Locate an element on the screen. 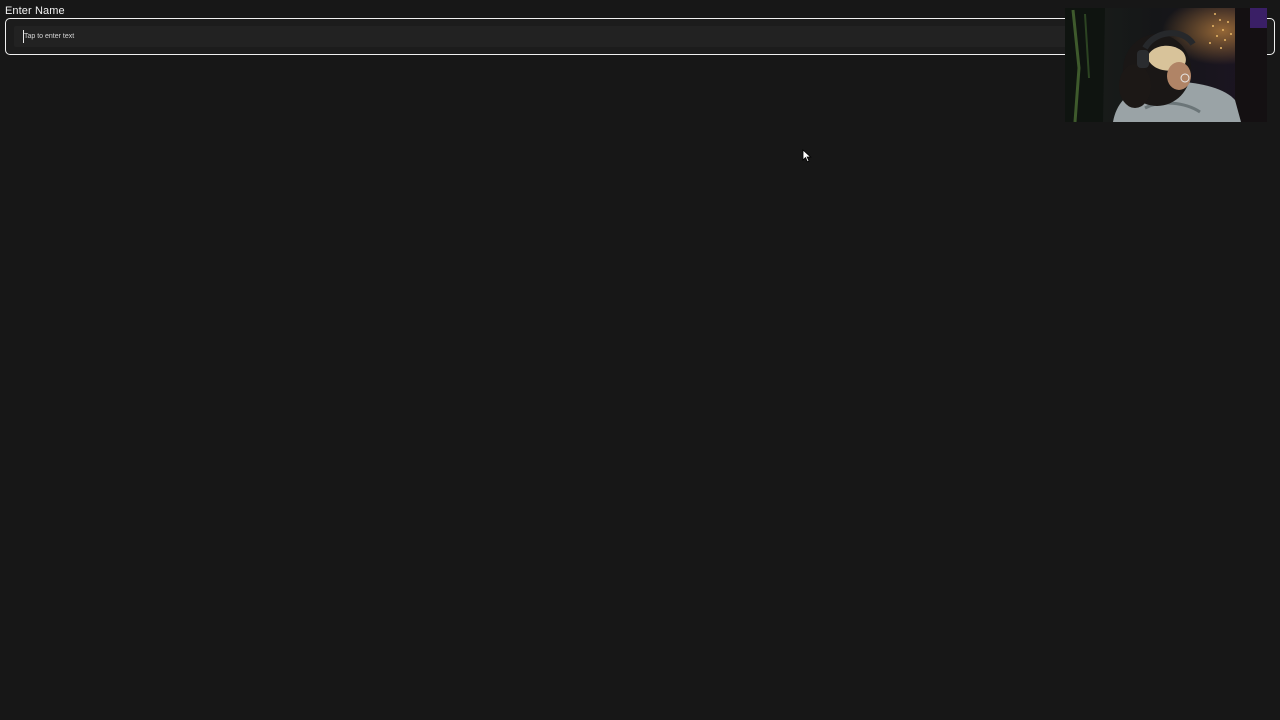 This screenshot has height=720, width=1280. webcam-overlay is located at coordinates (1166, 65).